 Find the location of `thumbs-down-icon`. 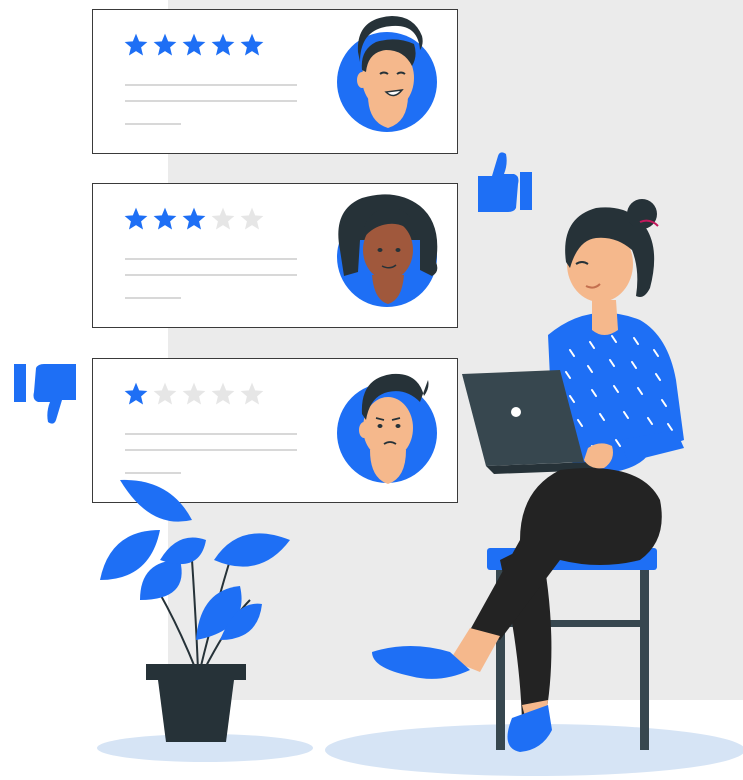

thumbs-down-icon is located at coordinates (45, 394).